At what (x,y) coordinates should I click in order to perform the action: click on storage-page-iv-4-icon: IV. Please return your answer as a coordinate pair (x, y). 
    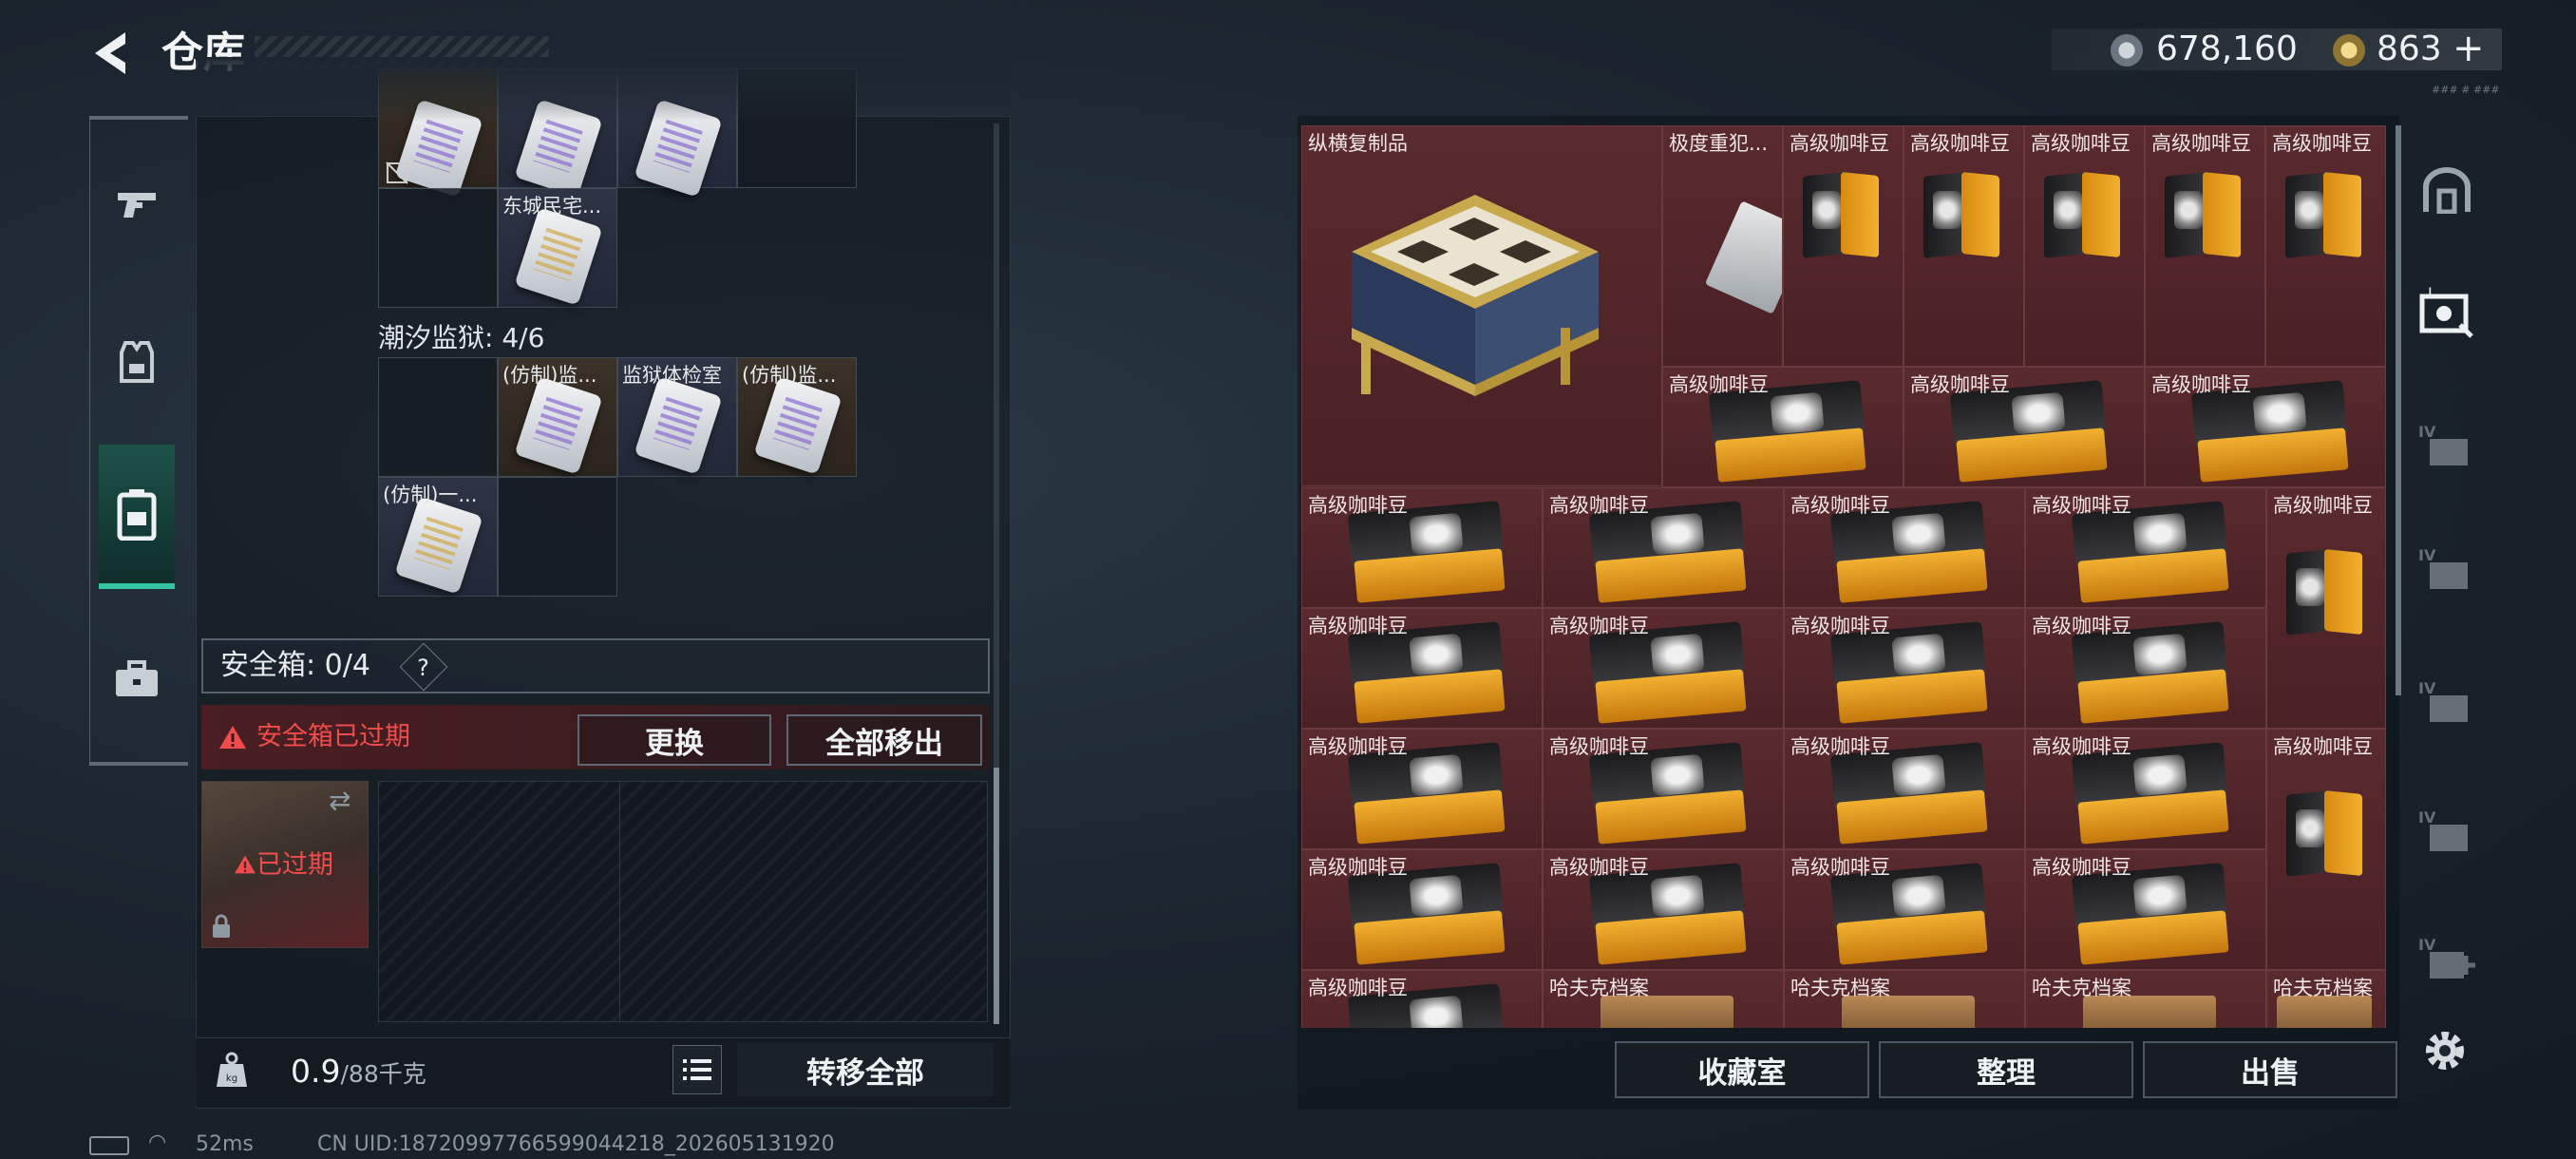
    Looking at the image, I should click on (2446, 832).